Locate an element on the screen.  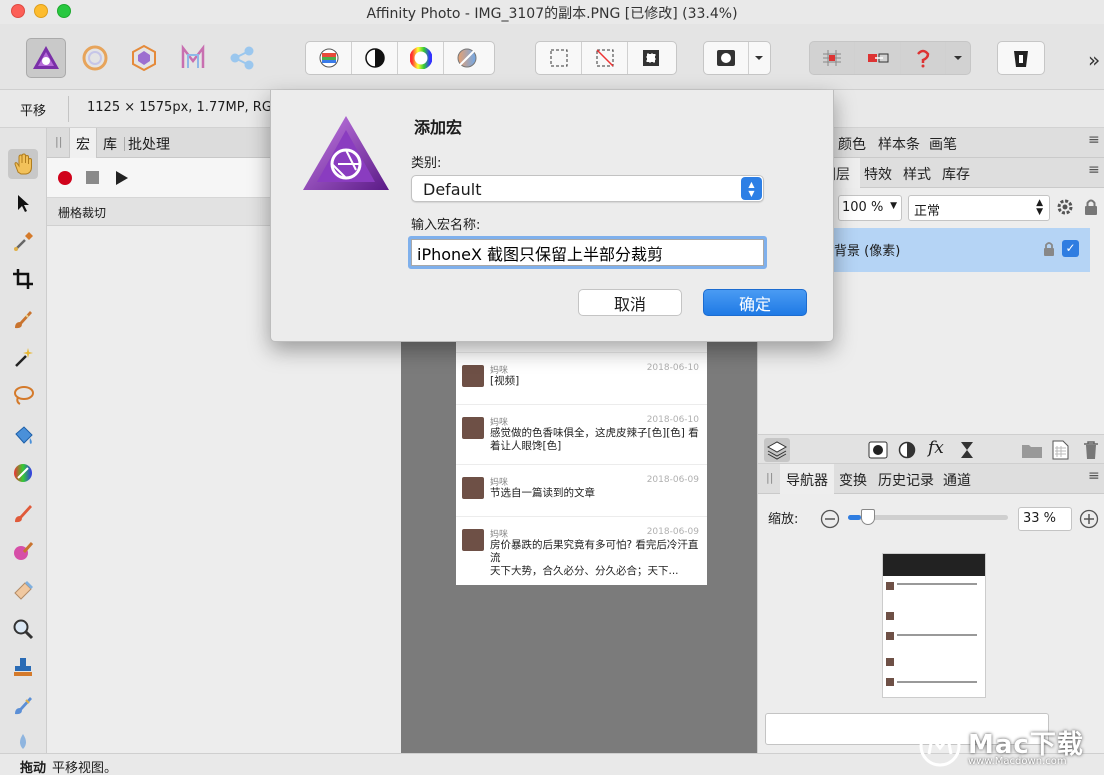
deselect-button is located at coordinates (605, 58).